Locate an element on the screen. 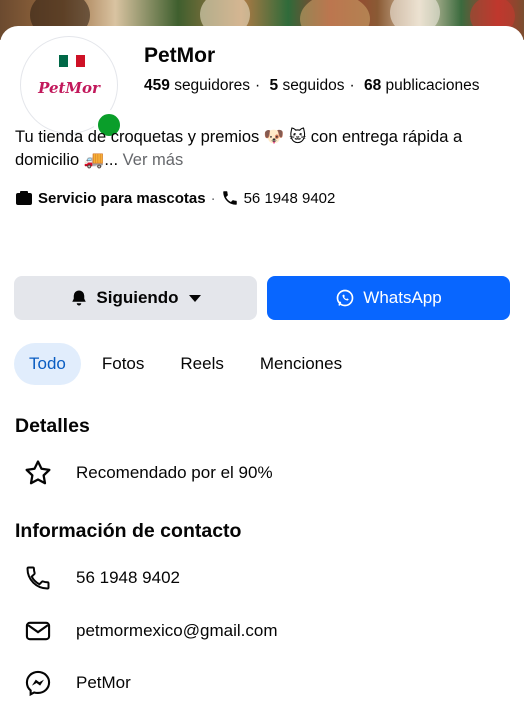 This screenshot has width=524, height=720. contact-messenger: PetMor is located at coordinates (103, 682).